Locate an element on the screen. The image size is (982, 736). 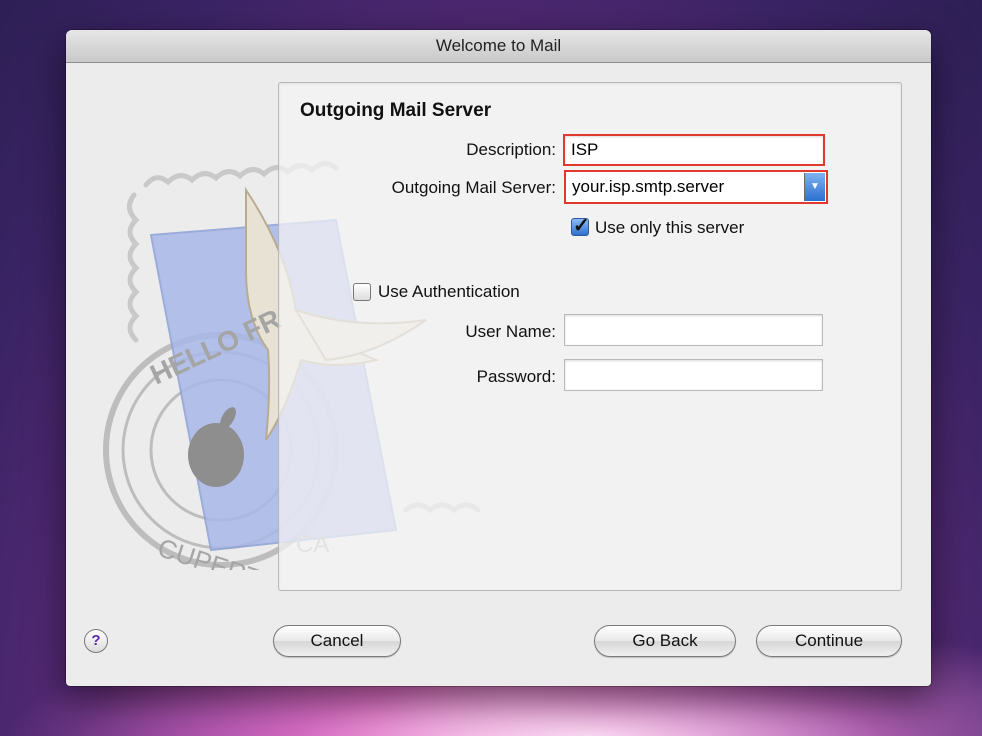
username-field is located at coordinates (693, 330).